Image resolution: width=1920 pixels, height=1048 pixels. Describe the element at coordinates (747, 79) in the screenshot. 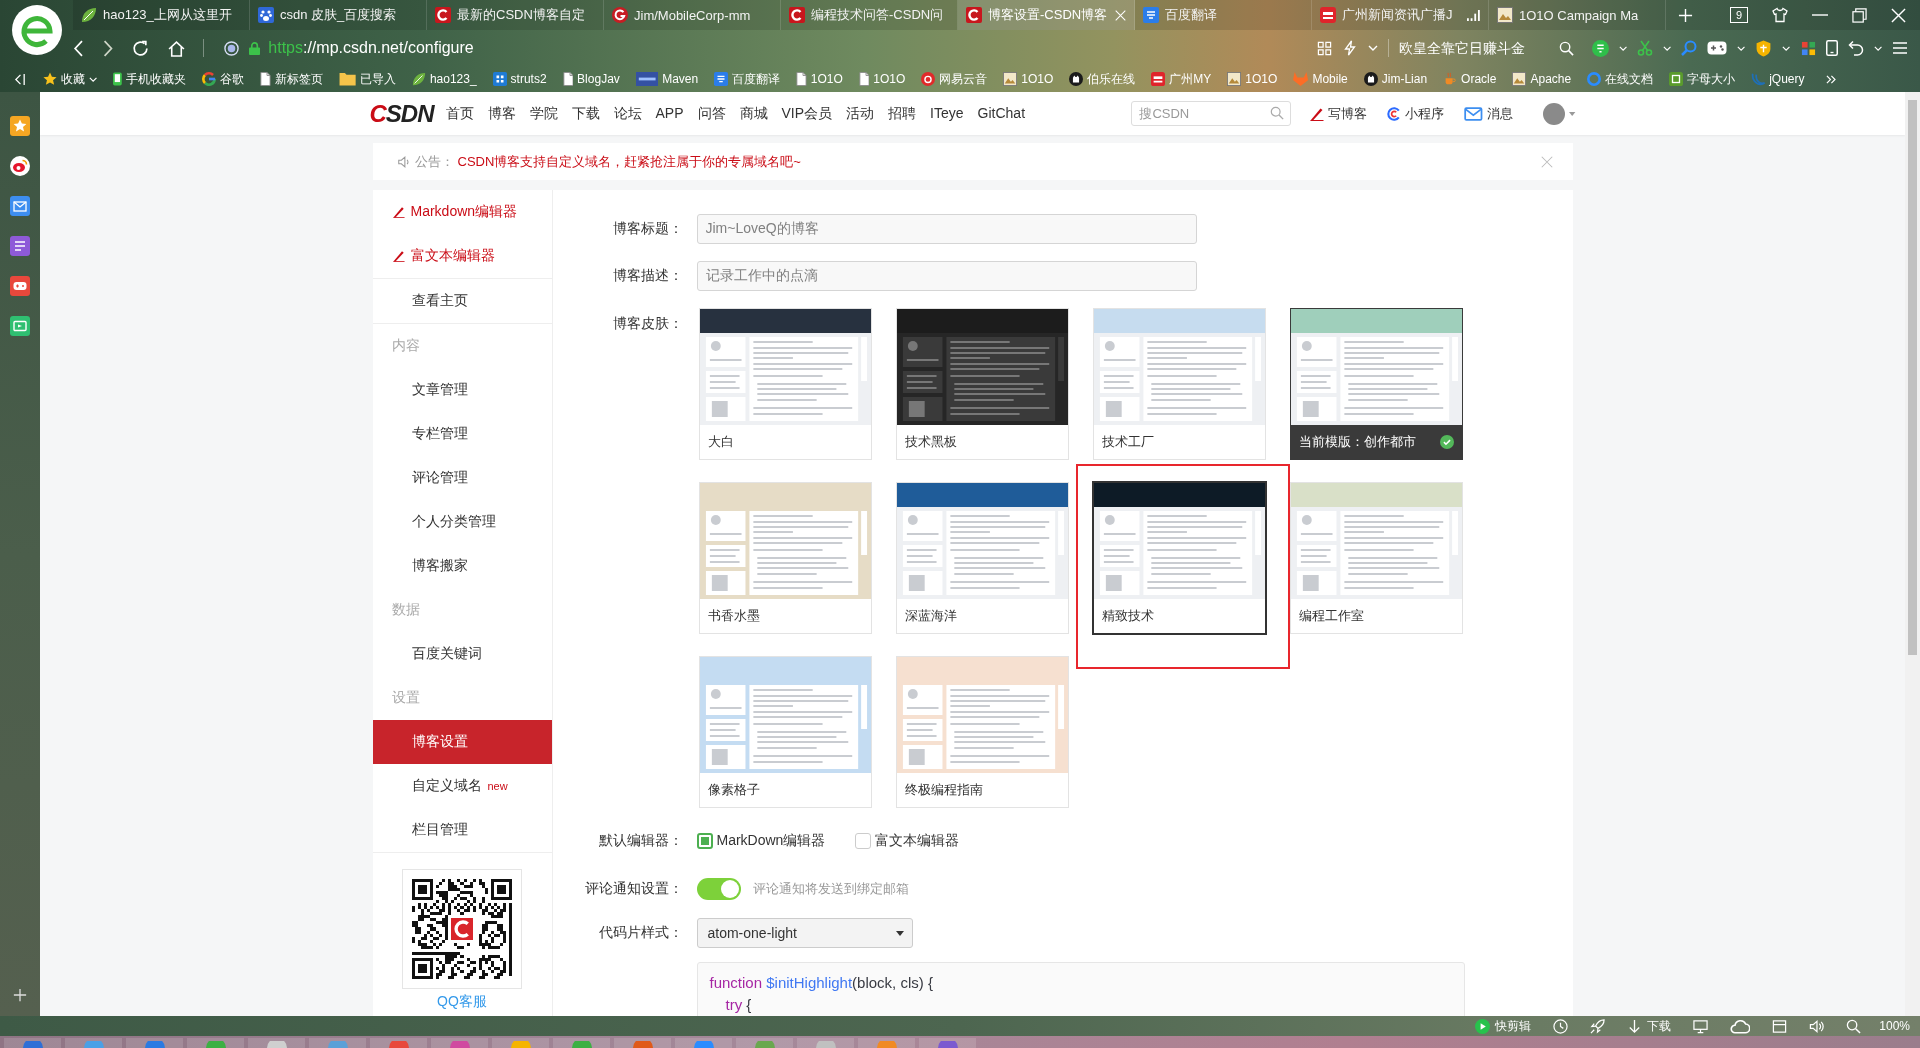

I see `bookmark: 百度翻译` at that location.